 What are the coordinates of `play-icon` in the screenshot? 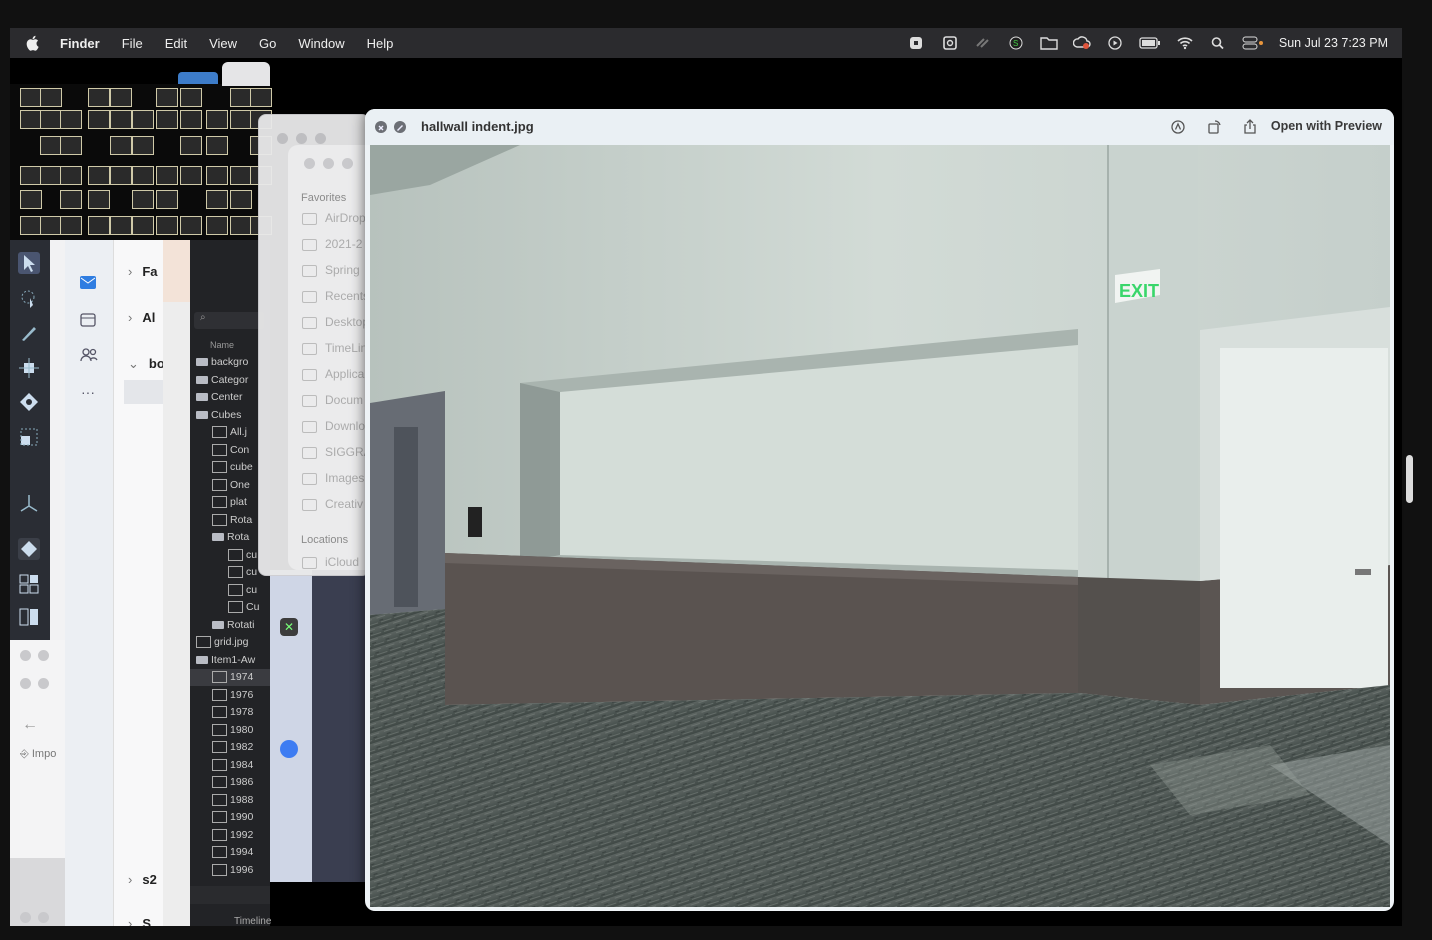 It's located at (1115, 43).